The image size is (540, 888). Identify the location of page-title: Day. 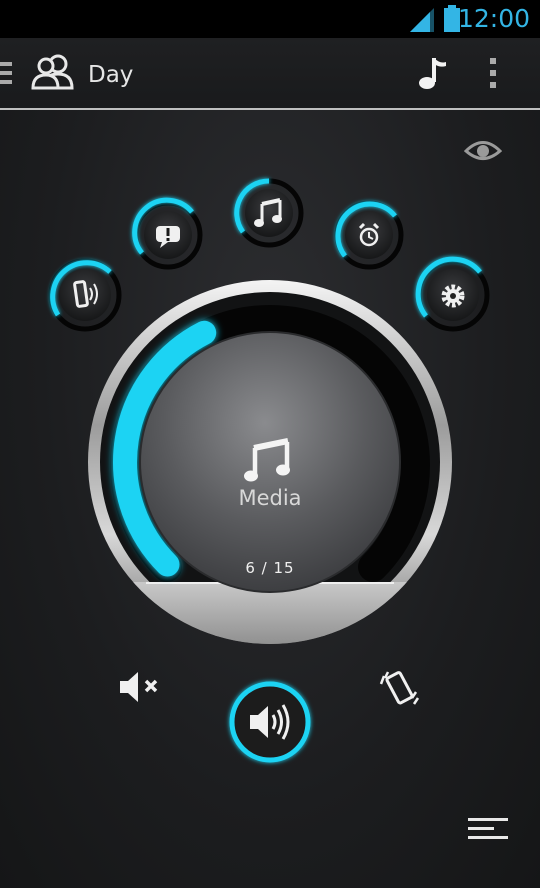
(110, 75).